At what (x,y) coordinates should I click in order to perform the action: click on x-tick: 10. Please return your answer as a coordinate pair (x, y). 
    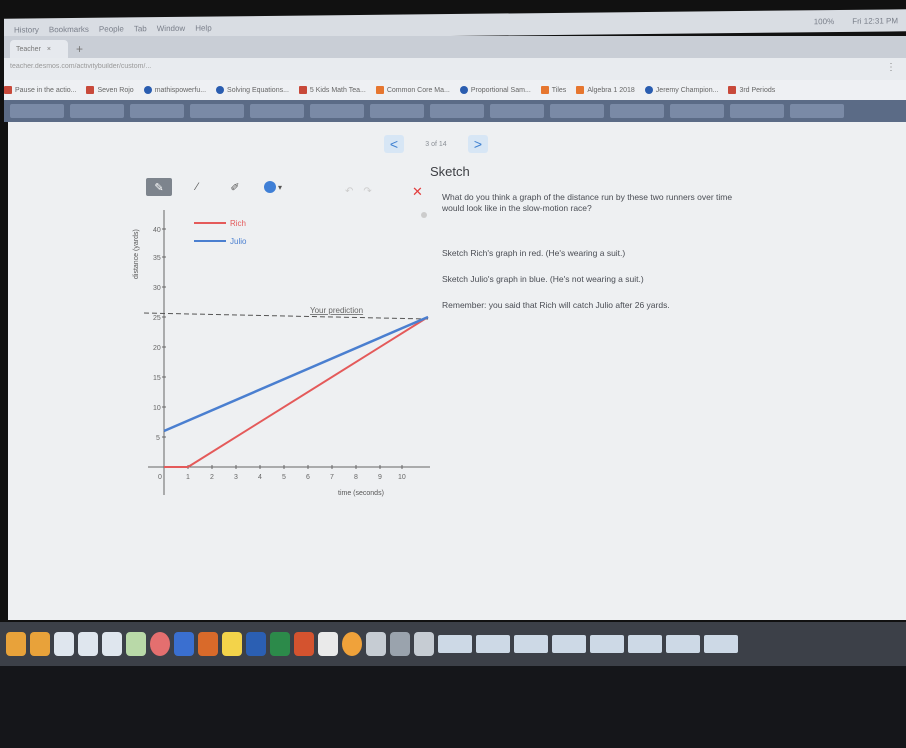
    Looking at the image, I should click on (402, 477).